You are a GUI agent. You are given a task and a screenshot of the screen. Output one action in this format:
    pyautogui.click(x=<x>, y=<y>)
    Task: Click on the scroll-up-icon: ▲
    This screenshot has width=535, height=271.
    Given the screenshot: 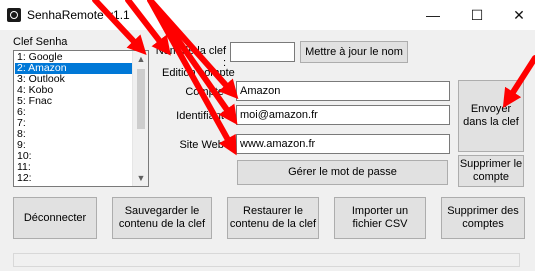 What is the action you would take?
    pyautogui.click(x=140, y=59)
    